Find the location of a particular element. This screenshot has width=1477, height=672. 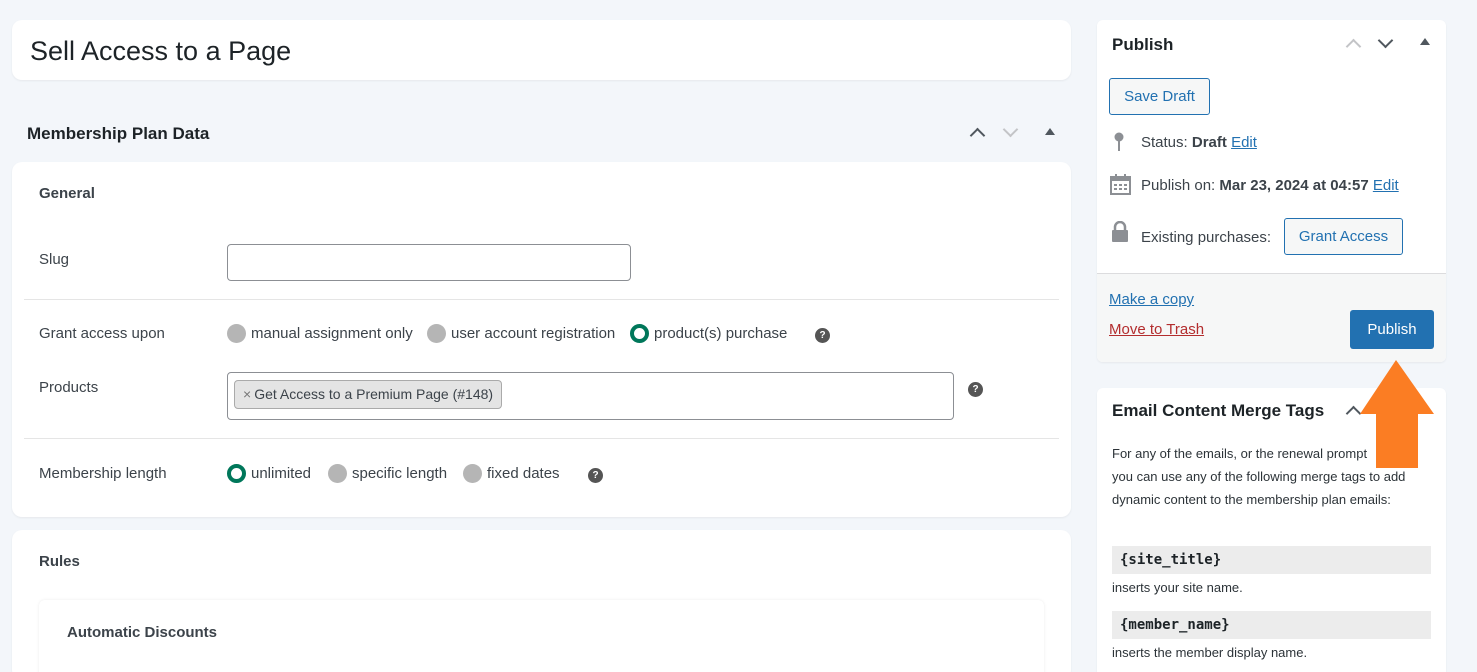

radio-label-product-purchase: product(s) purchase is located at coordinates (720, 333).